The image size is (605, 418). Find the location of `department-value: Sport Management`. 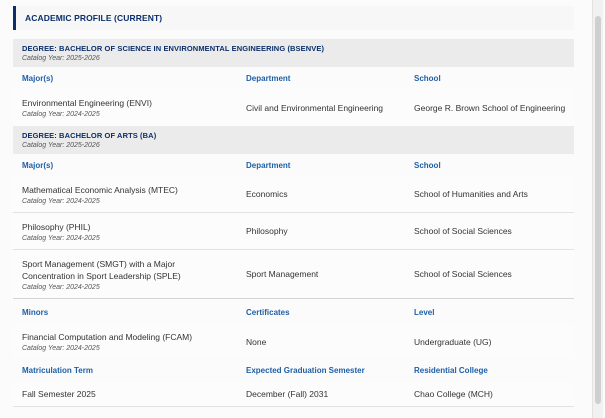

department-value: Sport Management is located at coordinates (282, 274).